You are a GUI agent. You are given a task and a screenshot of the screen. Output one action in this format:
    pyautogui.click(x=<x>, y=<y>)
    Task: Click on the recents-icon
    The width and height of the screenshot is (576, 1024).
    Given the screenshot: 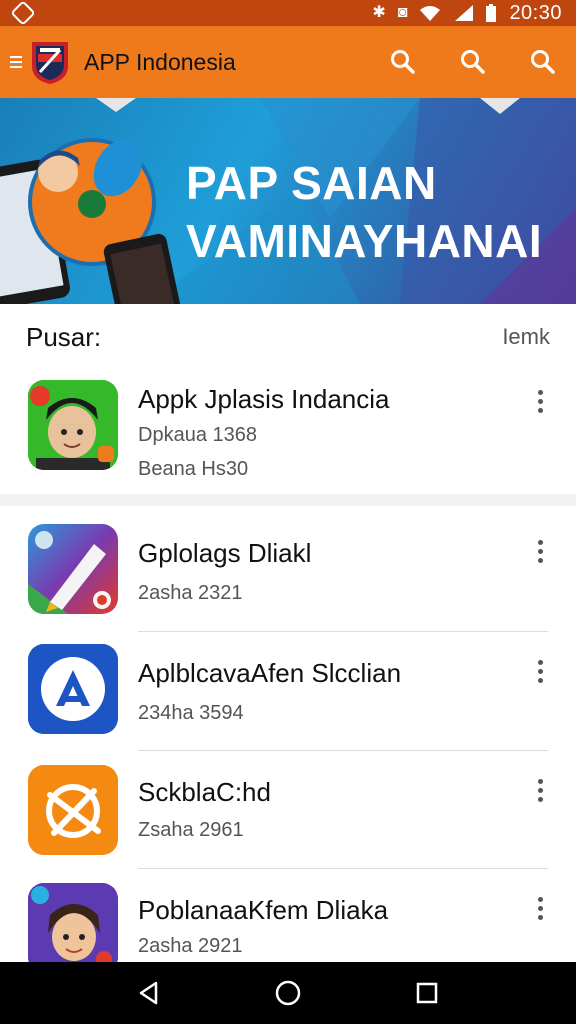 What is the action you would take?
    pyautogui.click(x=426, y=993)
    